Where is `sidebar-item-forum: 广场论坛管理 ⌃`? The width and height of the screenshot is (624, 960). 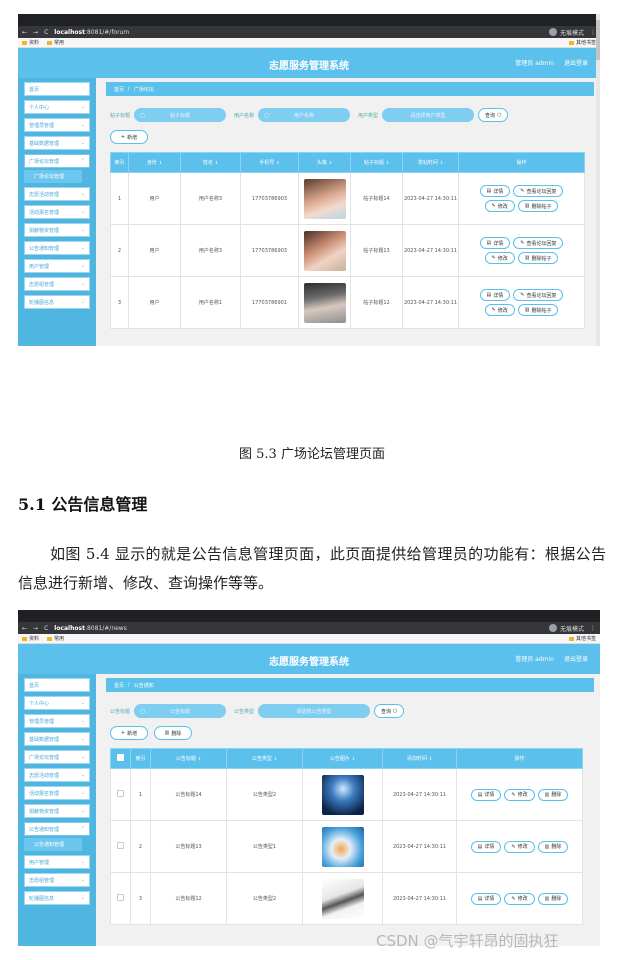 sidebar-item-forum: 广场论坛管理 ⌃ is located at coordinates (57, 161).